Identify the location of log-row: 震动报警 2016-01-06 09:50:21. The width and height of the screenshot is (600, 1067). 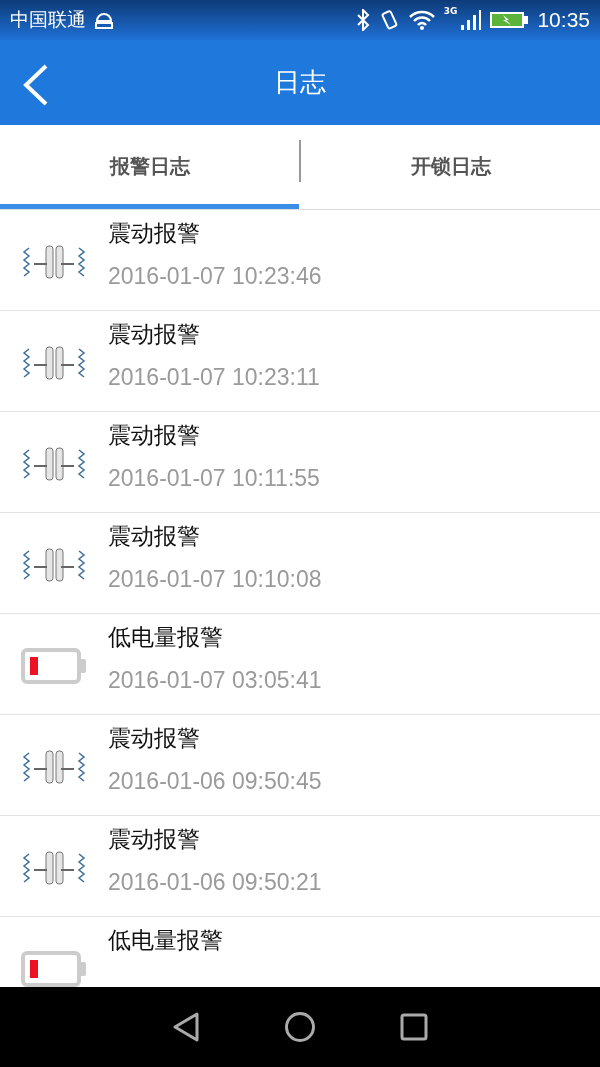
(300, 866).